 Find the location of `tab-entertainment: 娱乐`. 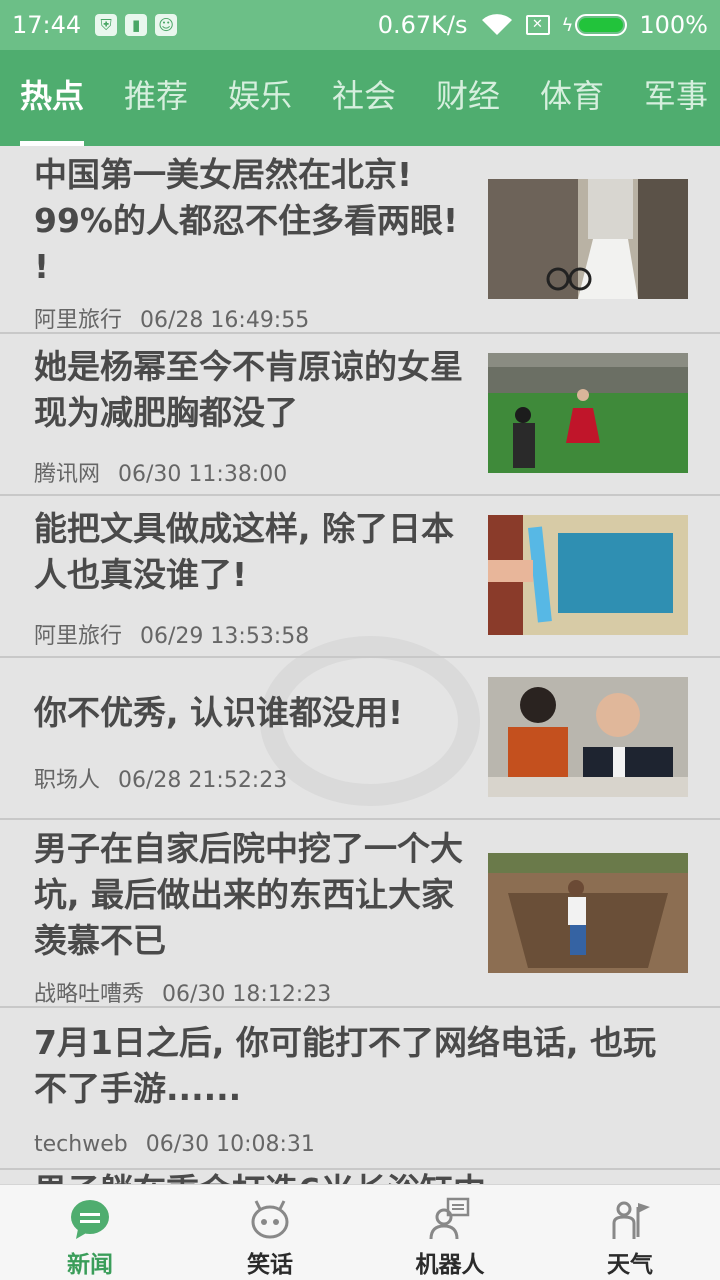

tab-entertainment: 娱乐 is located at coordinates (260, 98).